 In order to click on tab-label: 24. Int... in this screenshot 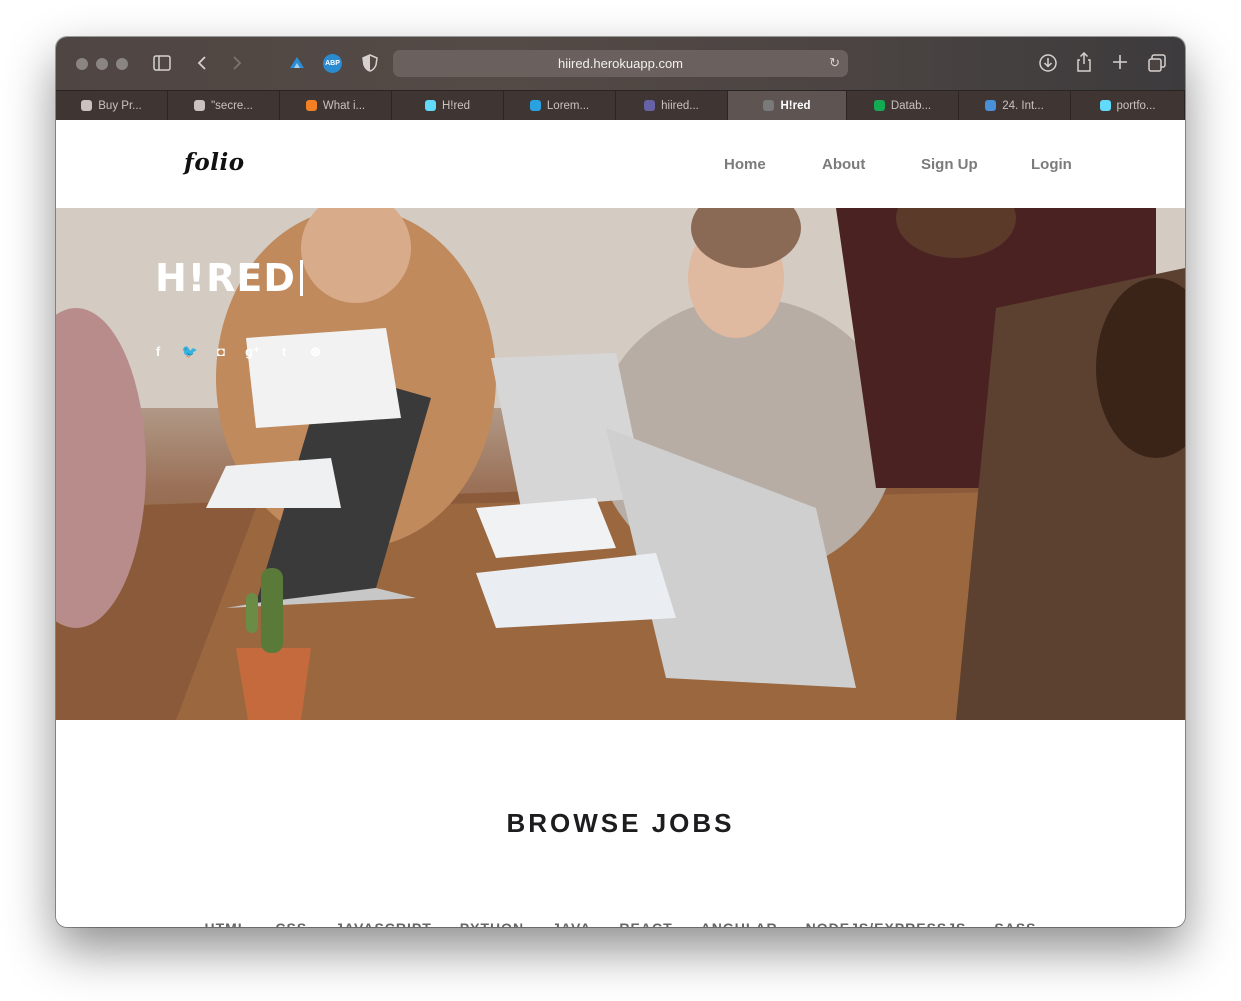, I will do `click(1023, 105)`.